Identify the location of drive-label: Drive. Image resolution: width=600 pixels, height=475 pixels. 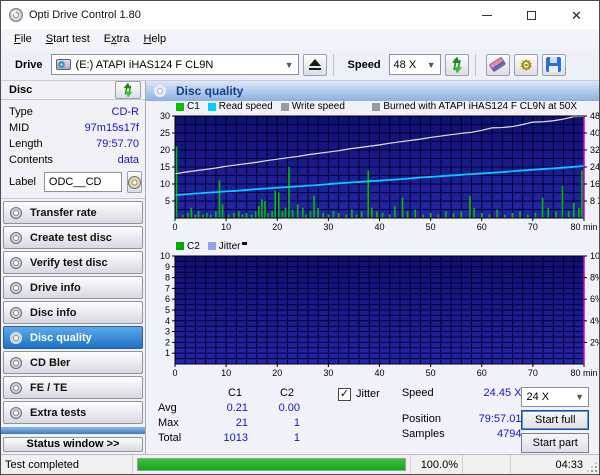
(29, 64).